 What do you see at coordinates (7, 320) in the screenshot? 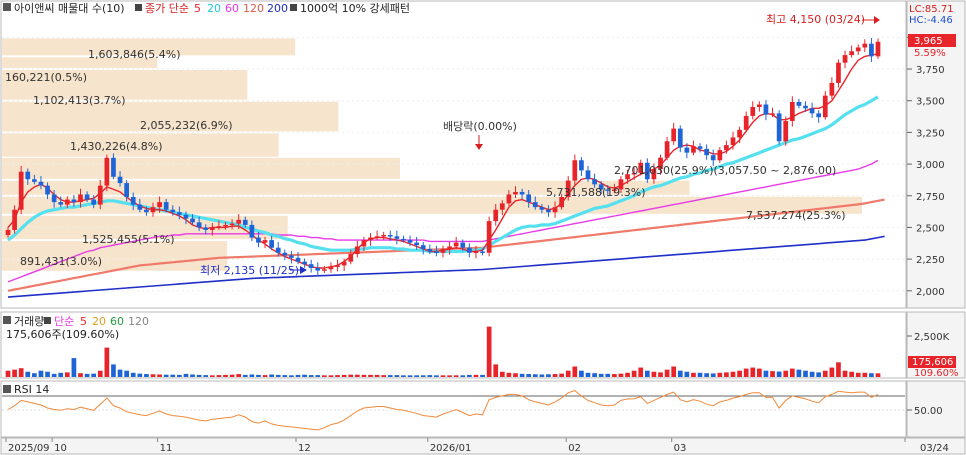
I see `volume-menu-icon` at bounding box center [7, 320].